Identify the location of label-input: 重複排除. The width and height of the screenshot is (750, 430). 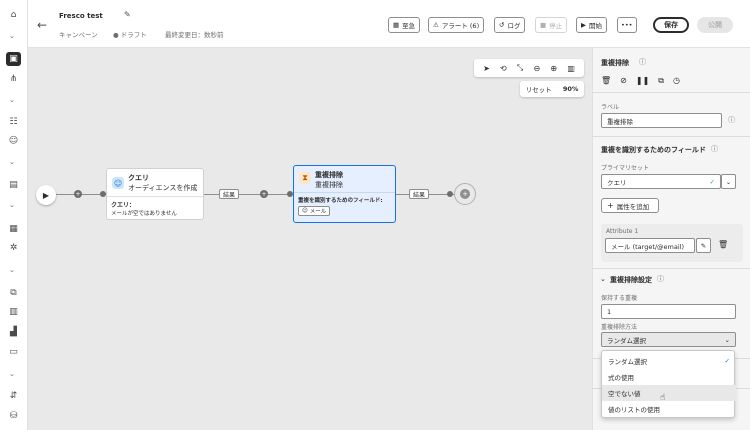
(661, 120).